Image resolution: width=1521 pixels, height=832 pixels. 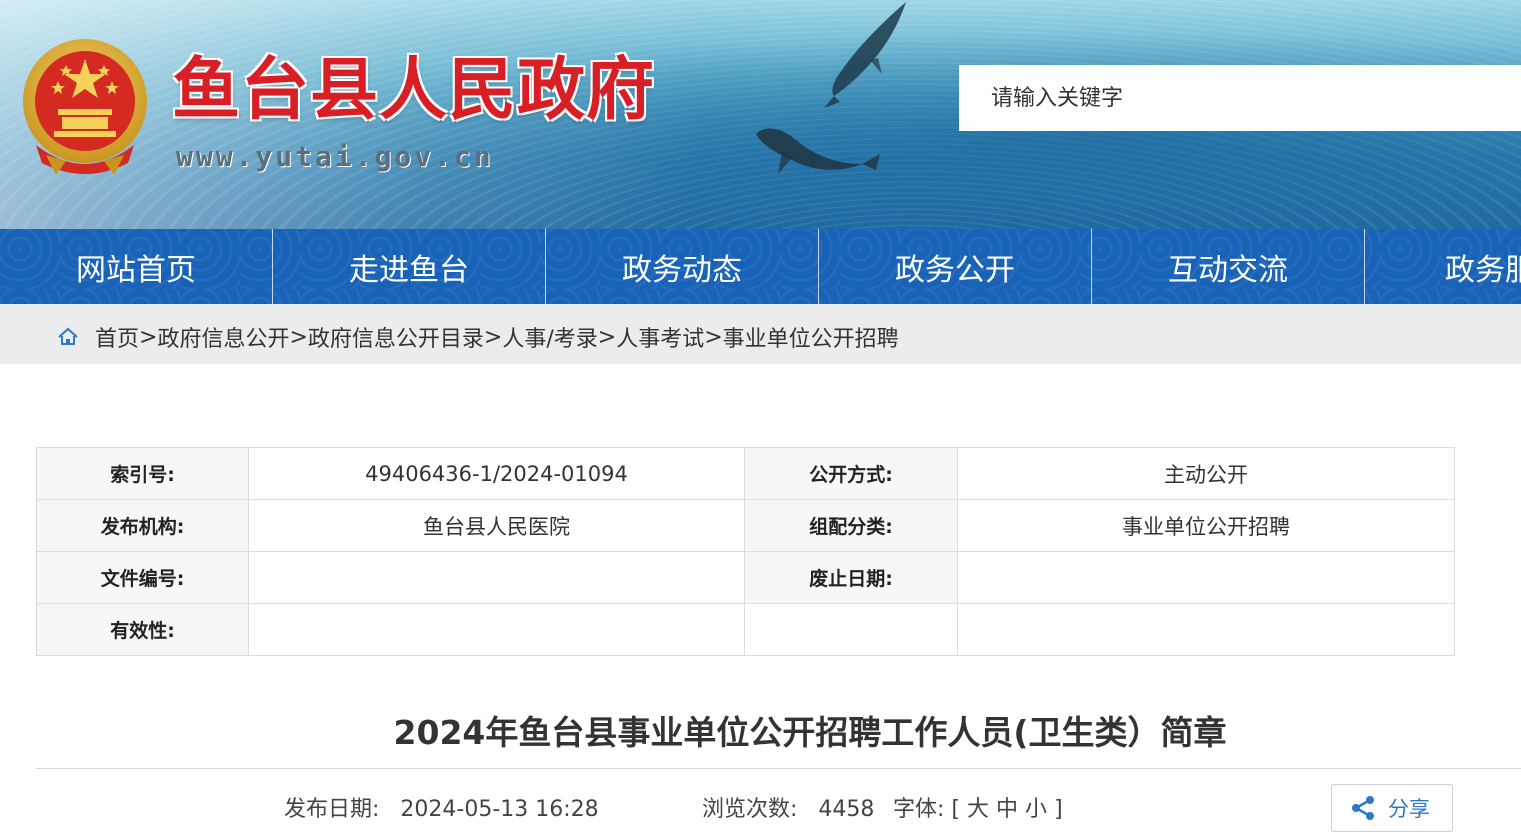 What do you see at coordinates (1058, 809) in the screenshot?
I see `font-bracket-close: ]` at bounding box center [1058, 809].